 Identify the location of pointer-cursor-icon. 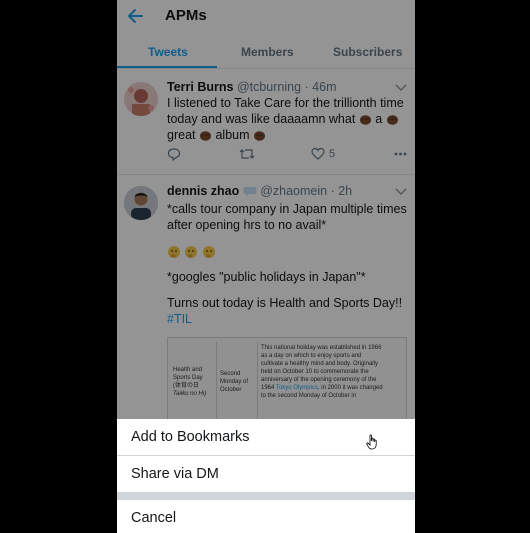
(371, 442).